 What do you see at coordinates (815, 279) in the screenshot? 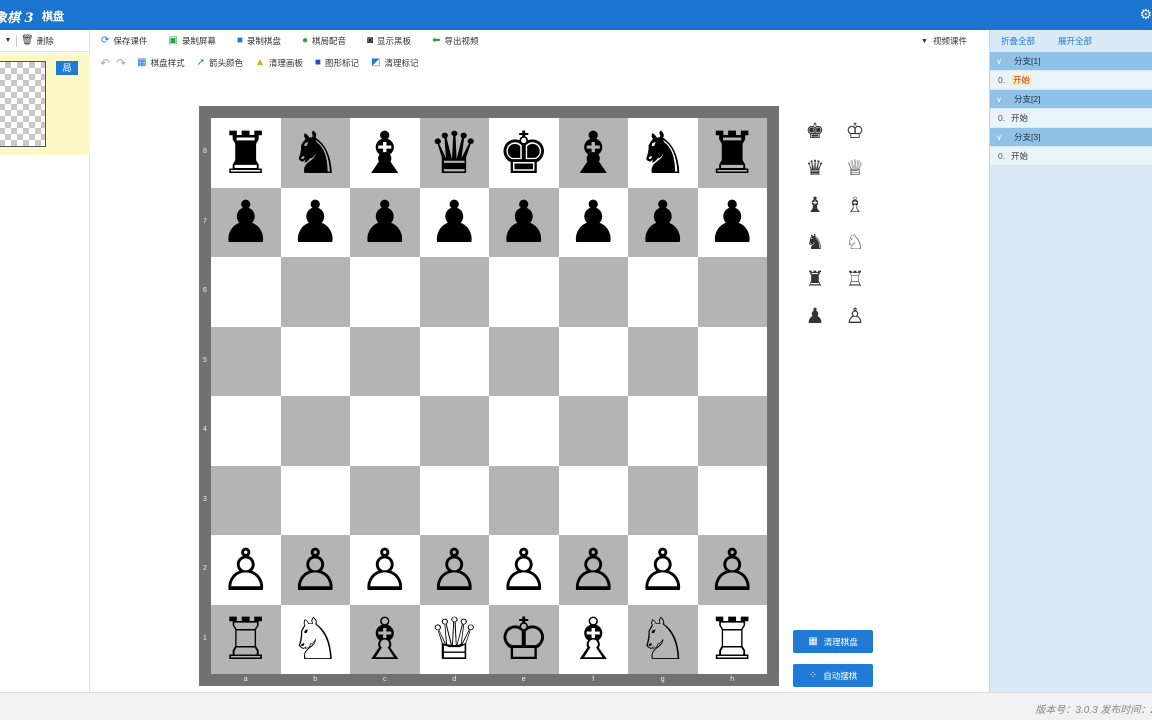
I see `palette-black-piece: ♜` at bounding box center [815, 279].